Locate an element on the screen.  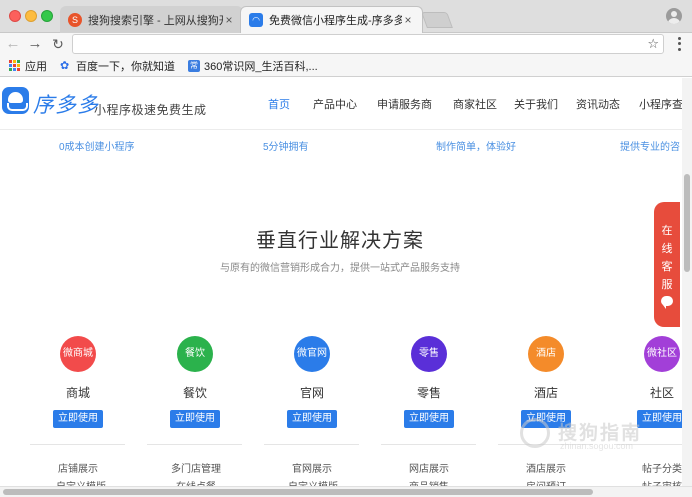
main-nav: 首页 产品中心 申请服务商 商家社区 关于我们 资讯动态 小程序查询 is located at coordinates (480, 104).